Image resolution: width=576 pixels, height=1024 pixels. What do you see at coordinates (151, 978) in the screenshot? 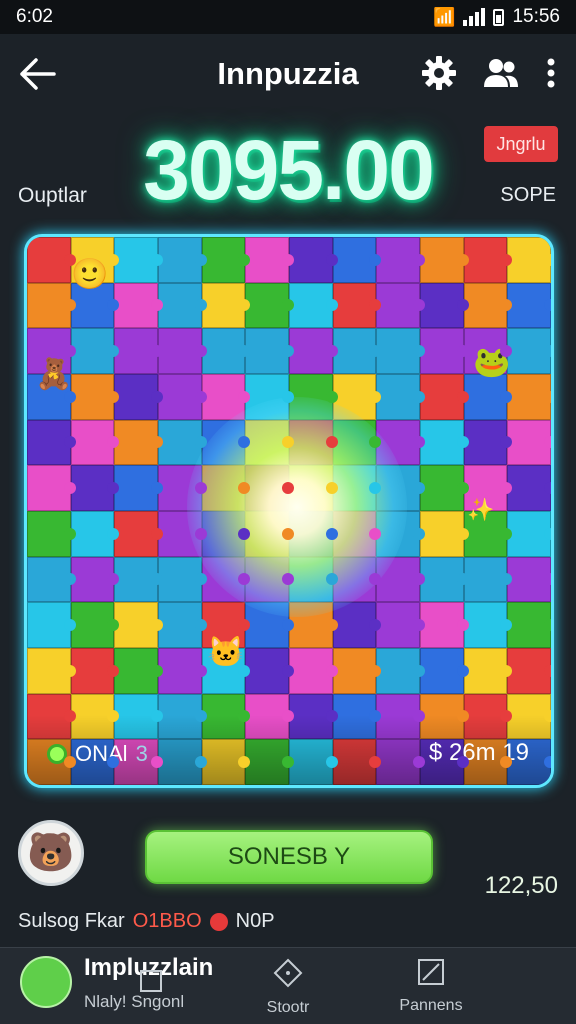
I see `nav-item-square` at bounding box center [151, 978].